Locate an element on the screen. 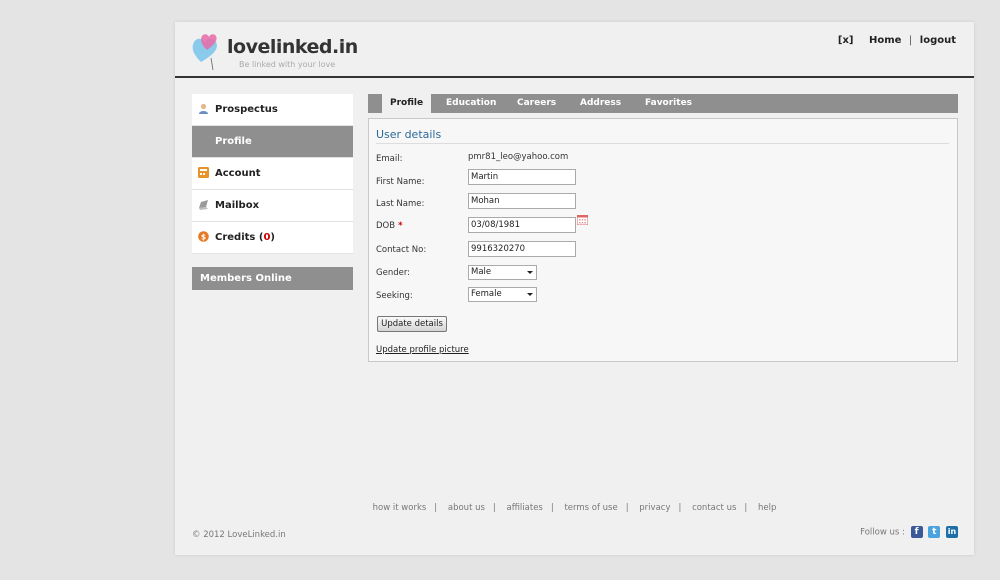 The height and width of the screenshot is (580, 1000). section-divider is located at coordinates (662, 143).